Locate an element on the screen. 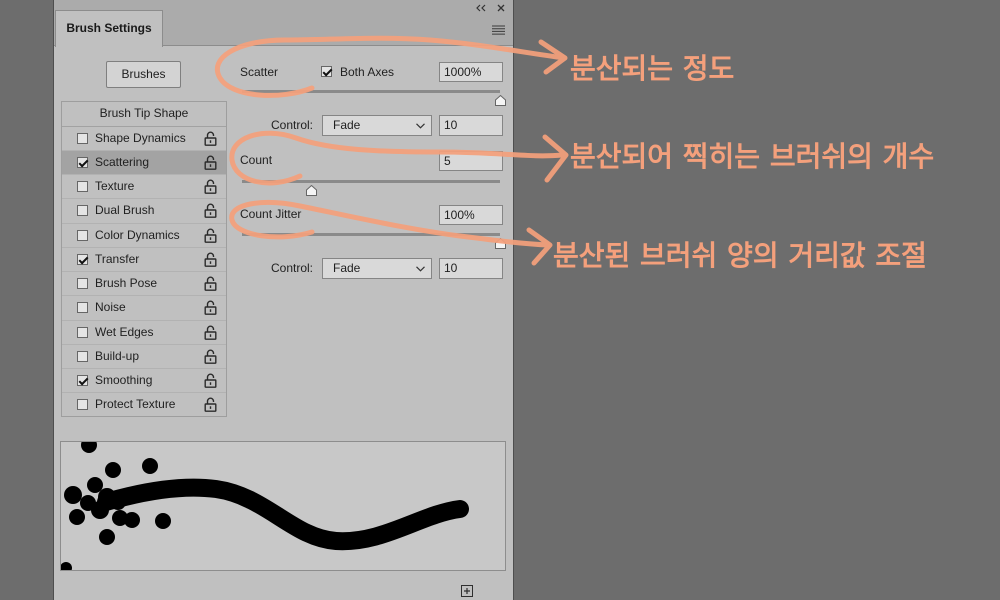 The height and width of the screenshot is (600, 1000). brush-preview is located at coordinates (283, 506).